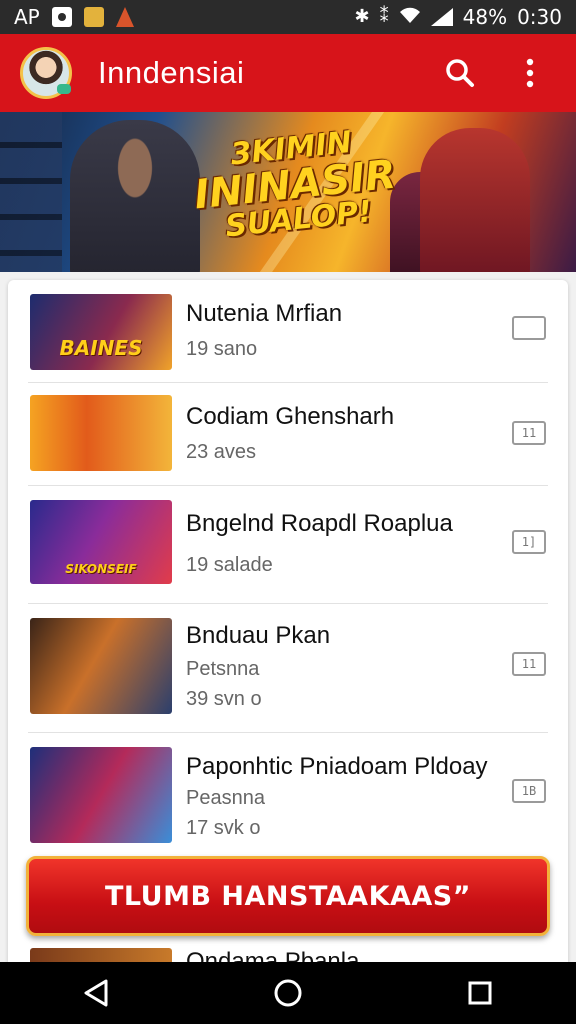 The width and height of the screenshot is (576, 1024). What do you see at coordinates (222, 349) in the screenshot?
I see `item-meta: 19 sano` at bounding box center [222, 349].